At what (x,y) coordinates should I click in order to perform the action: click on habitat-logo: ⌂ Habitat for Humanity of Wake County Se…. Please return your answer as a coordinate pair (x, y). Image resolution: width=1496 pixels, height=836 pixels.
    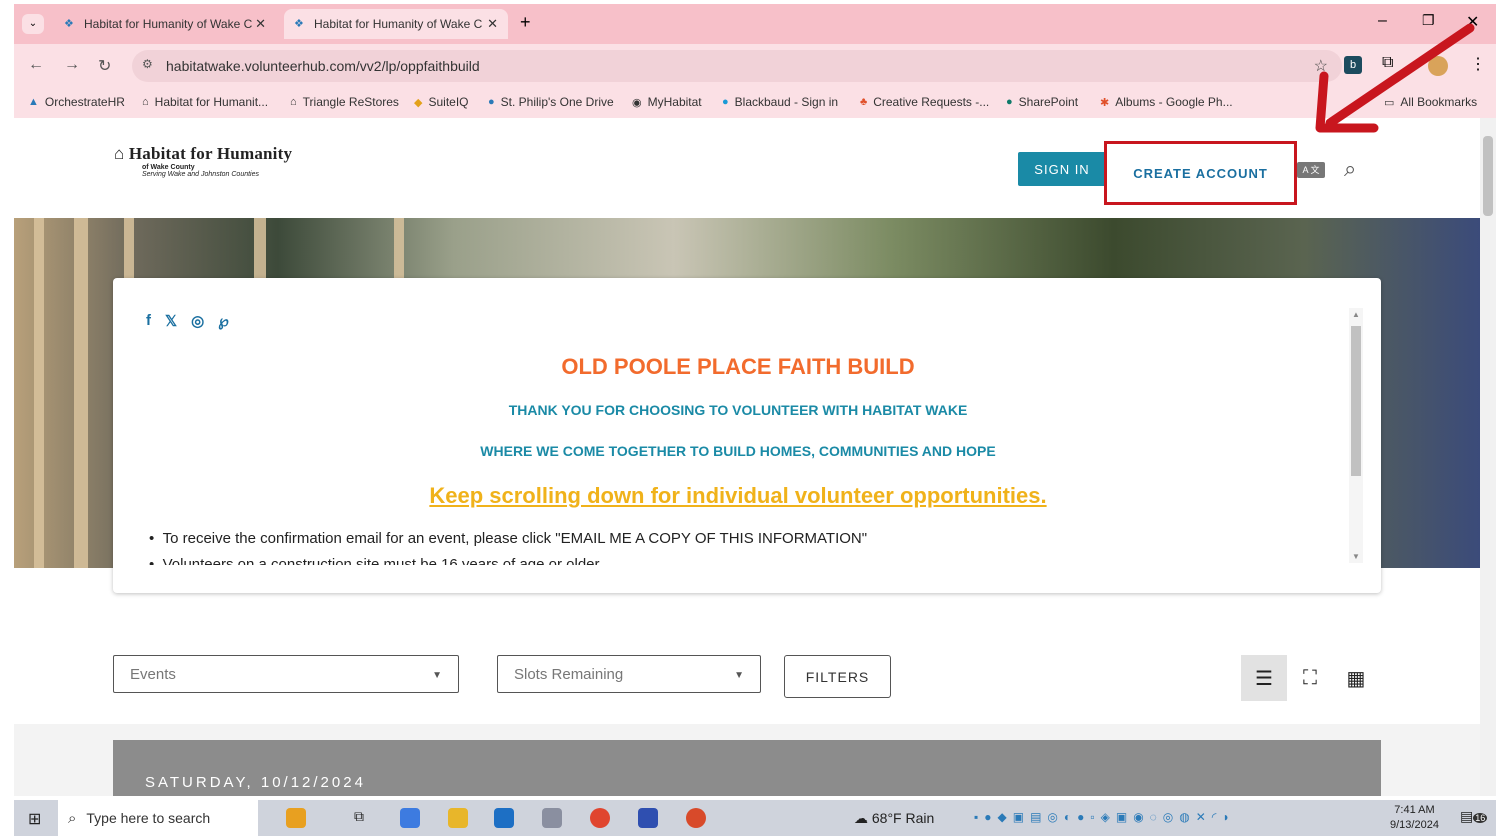
    Looking at the image, I should click on (203, 161).